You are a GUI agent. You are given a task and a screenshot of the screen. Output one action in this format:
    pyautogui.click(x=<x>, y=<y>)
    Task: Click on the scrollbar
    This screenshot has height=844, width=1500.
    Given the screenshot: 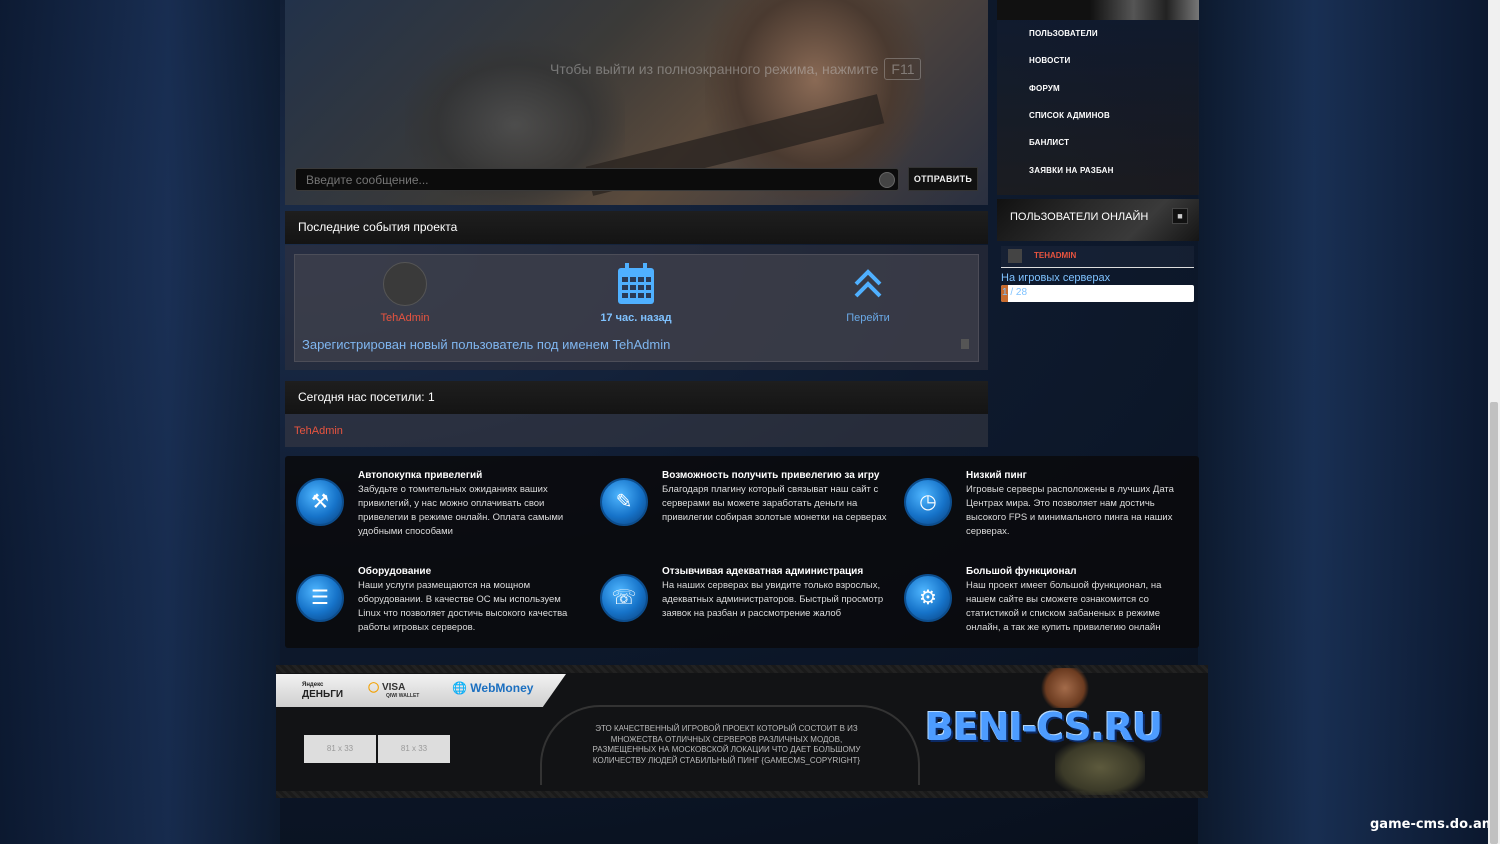 What is the action you would take?
    pyautogui.click(x=1494, y=422)
    